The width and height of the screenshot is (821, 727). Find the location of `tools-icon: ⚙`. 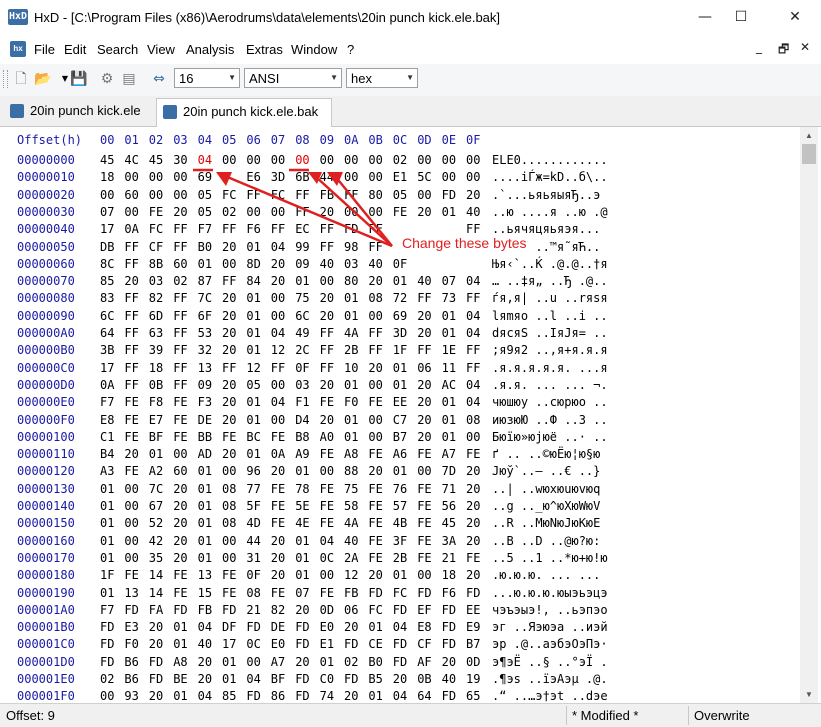

tools-icon: ⚙ is located at coordinates (107, 79).